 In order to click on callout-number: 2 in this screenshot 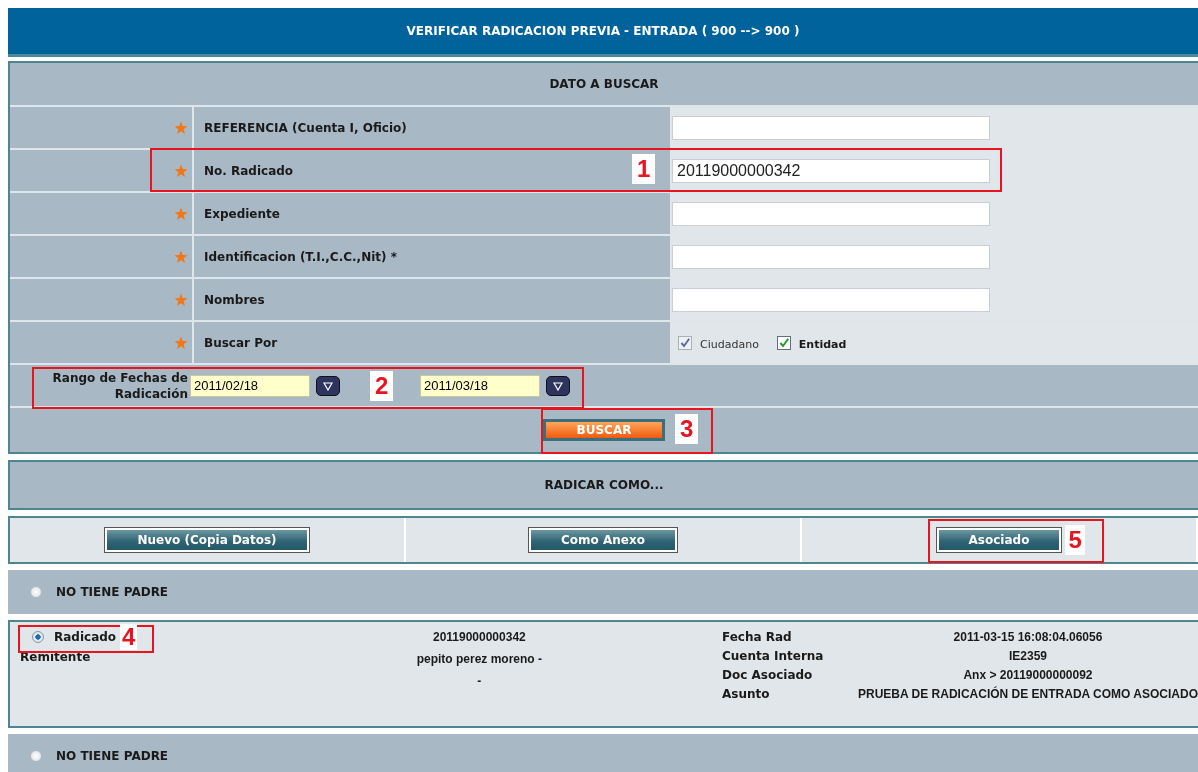, I will do `click(382, 386)`.